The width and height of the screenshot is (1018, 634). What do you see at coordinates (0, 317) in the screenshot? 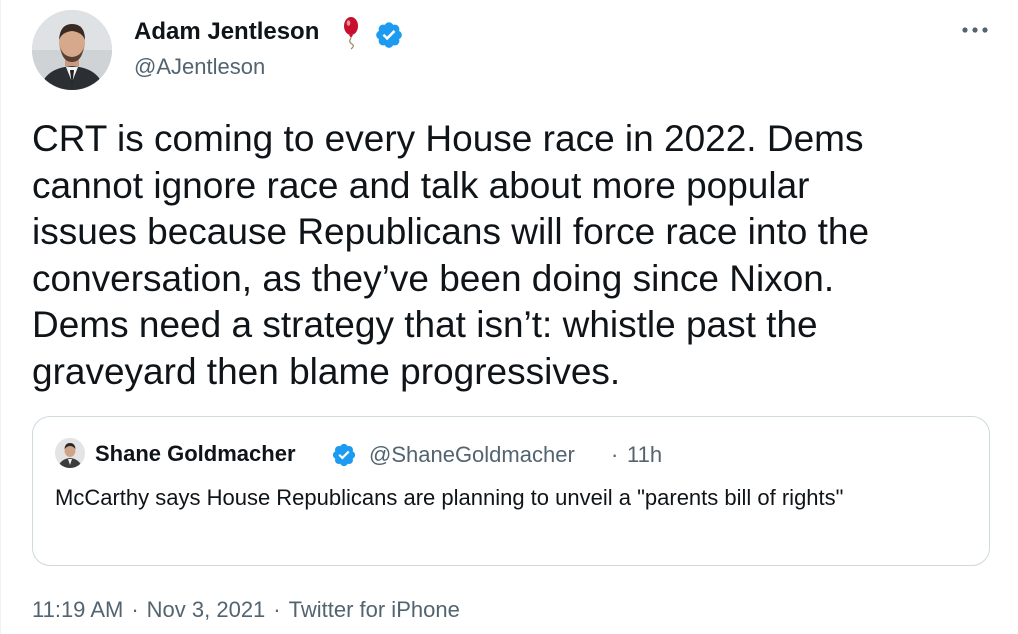
I see `divider` at bounding box center [0, 317].